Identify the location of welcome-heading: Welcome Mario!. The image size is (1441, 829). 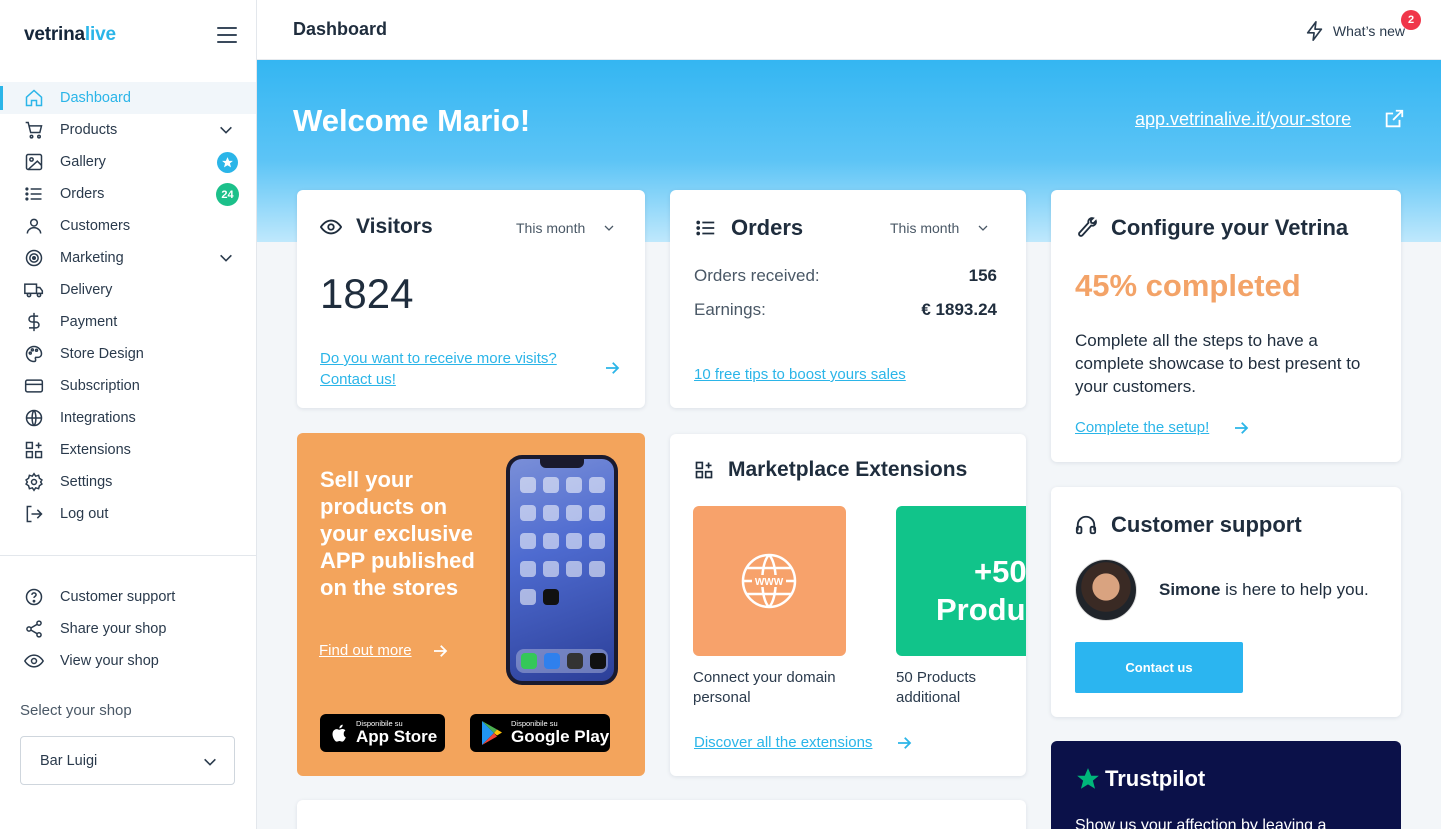
(412, 120).